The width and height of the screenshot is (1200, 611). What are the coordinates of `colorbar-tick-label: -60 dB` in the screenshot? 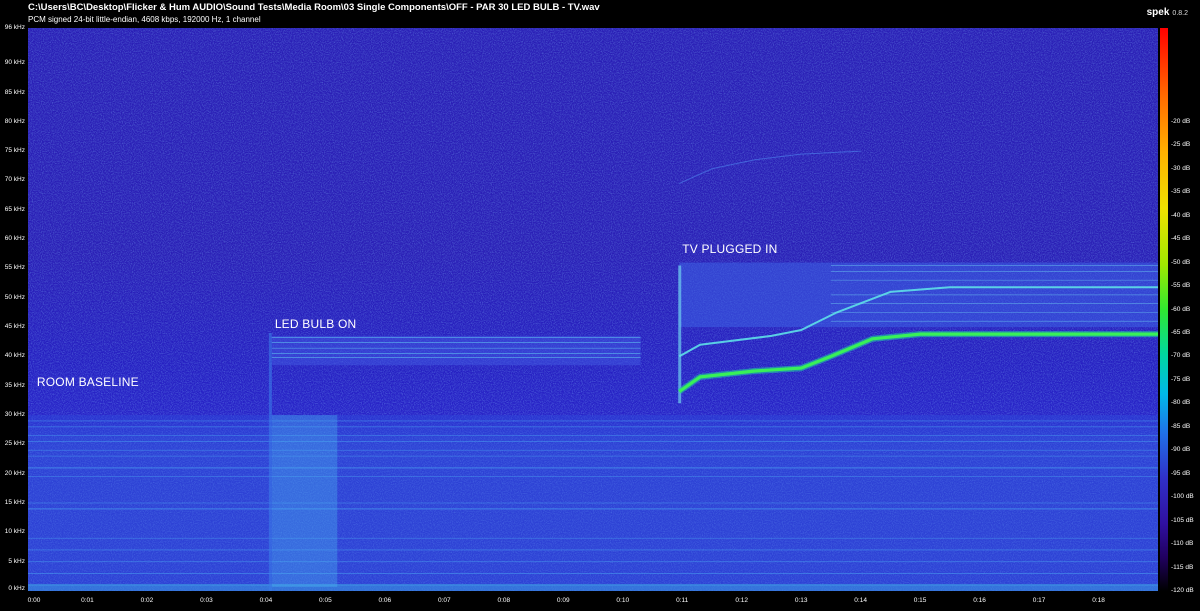 It's located at (1181, 309).